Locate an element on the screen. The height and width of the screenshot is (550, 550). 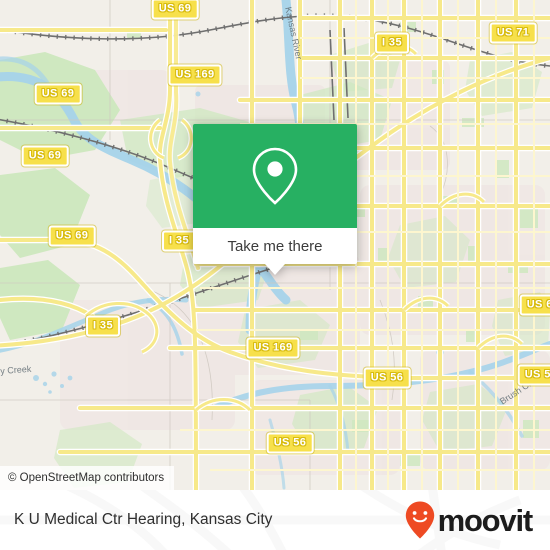
popup-tail is located at coordinates (275, 269).